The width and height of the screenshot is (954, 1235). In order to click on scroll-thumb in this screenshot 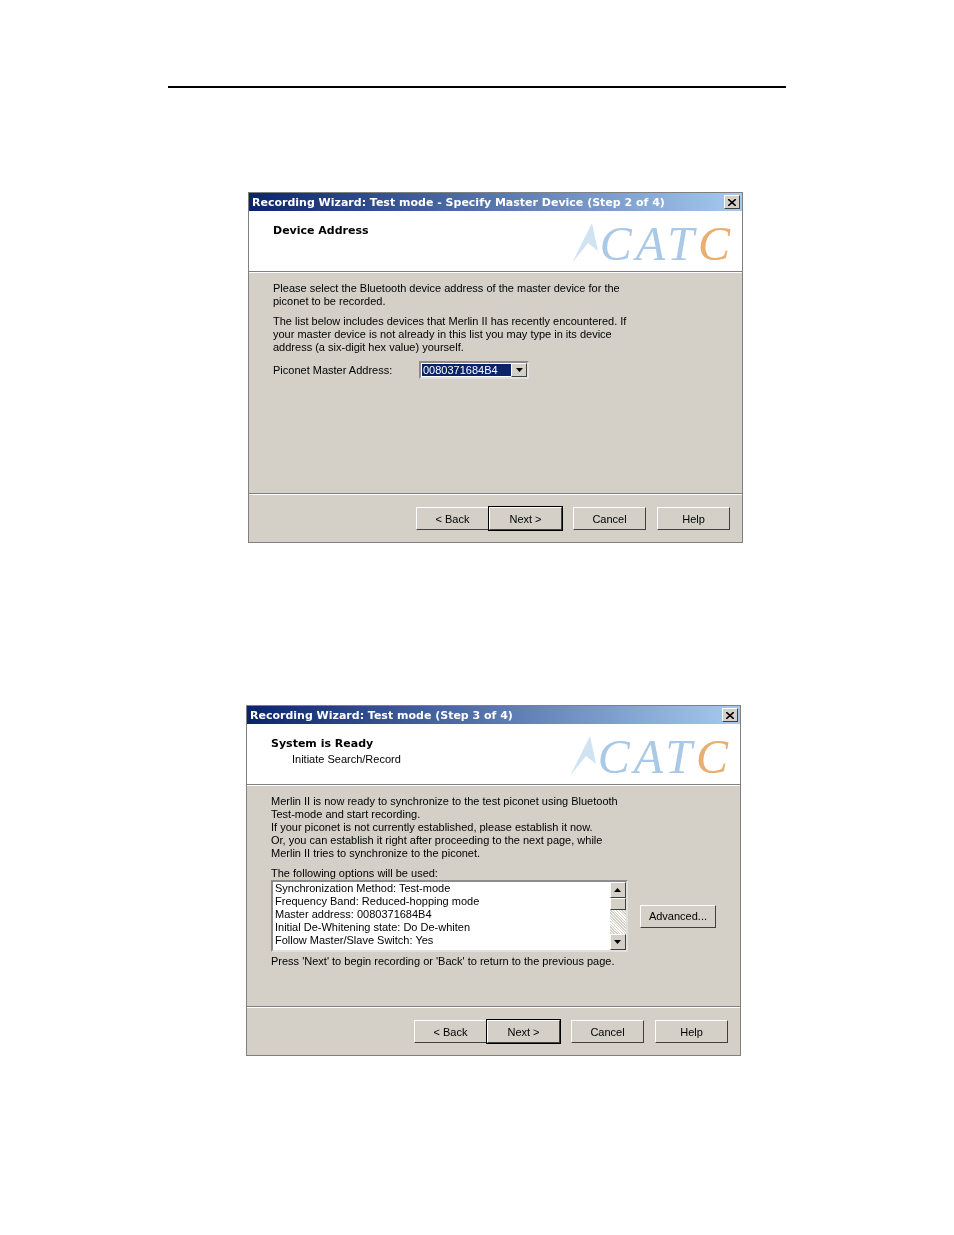, I will do `click(617, 904)`.